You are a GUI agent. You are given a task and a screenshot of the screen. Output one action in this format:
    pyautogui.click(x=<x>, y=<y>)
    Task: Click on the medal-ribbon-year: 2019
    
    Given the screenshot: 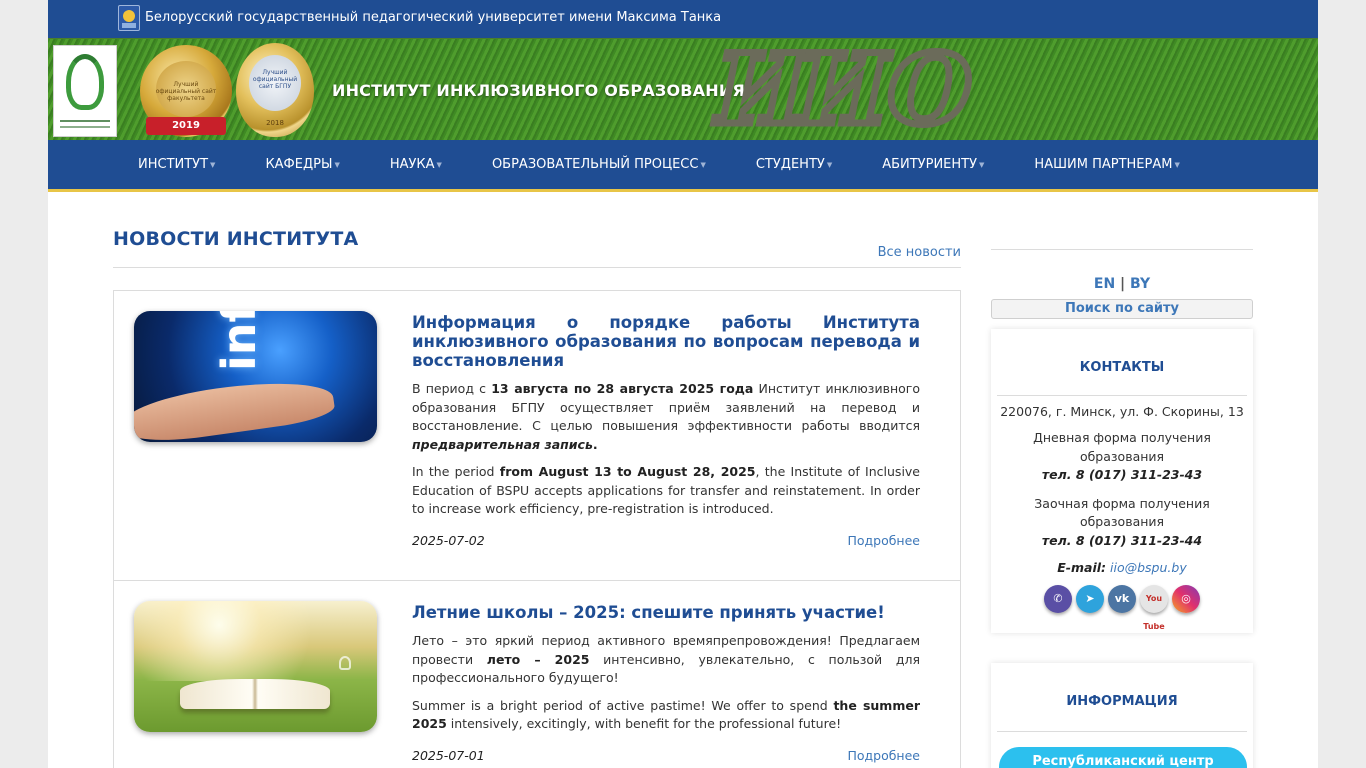 What is the action you would take?
    pyautogui.click(x=186, y=126)
    